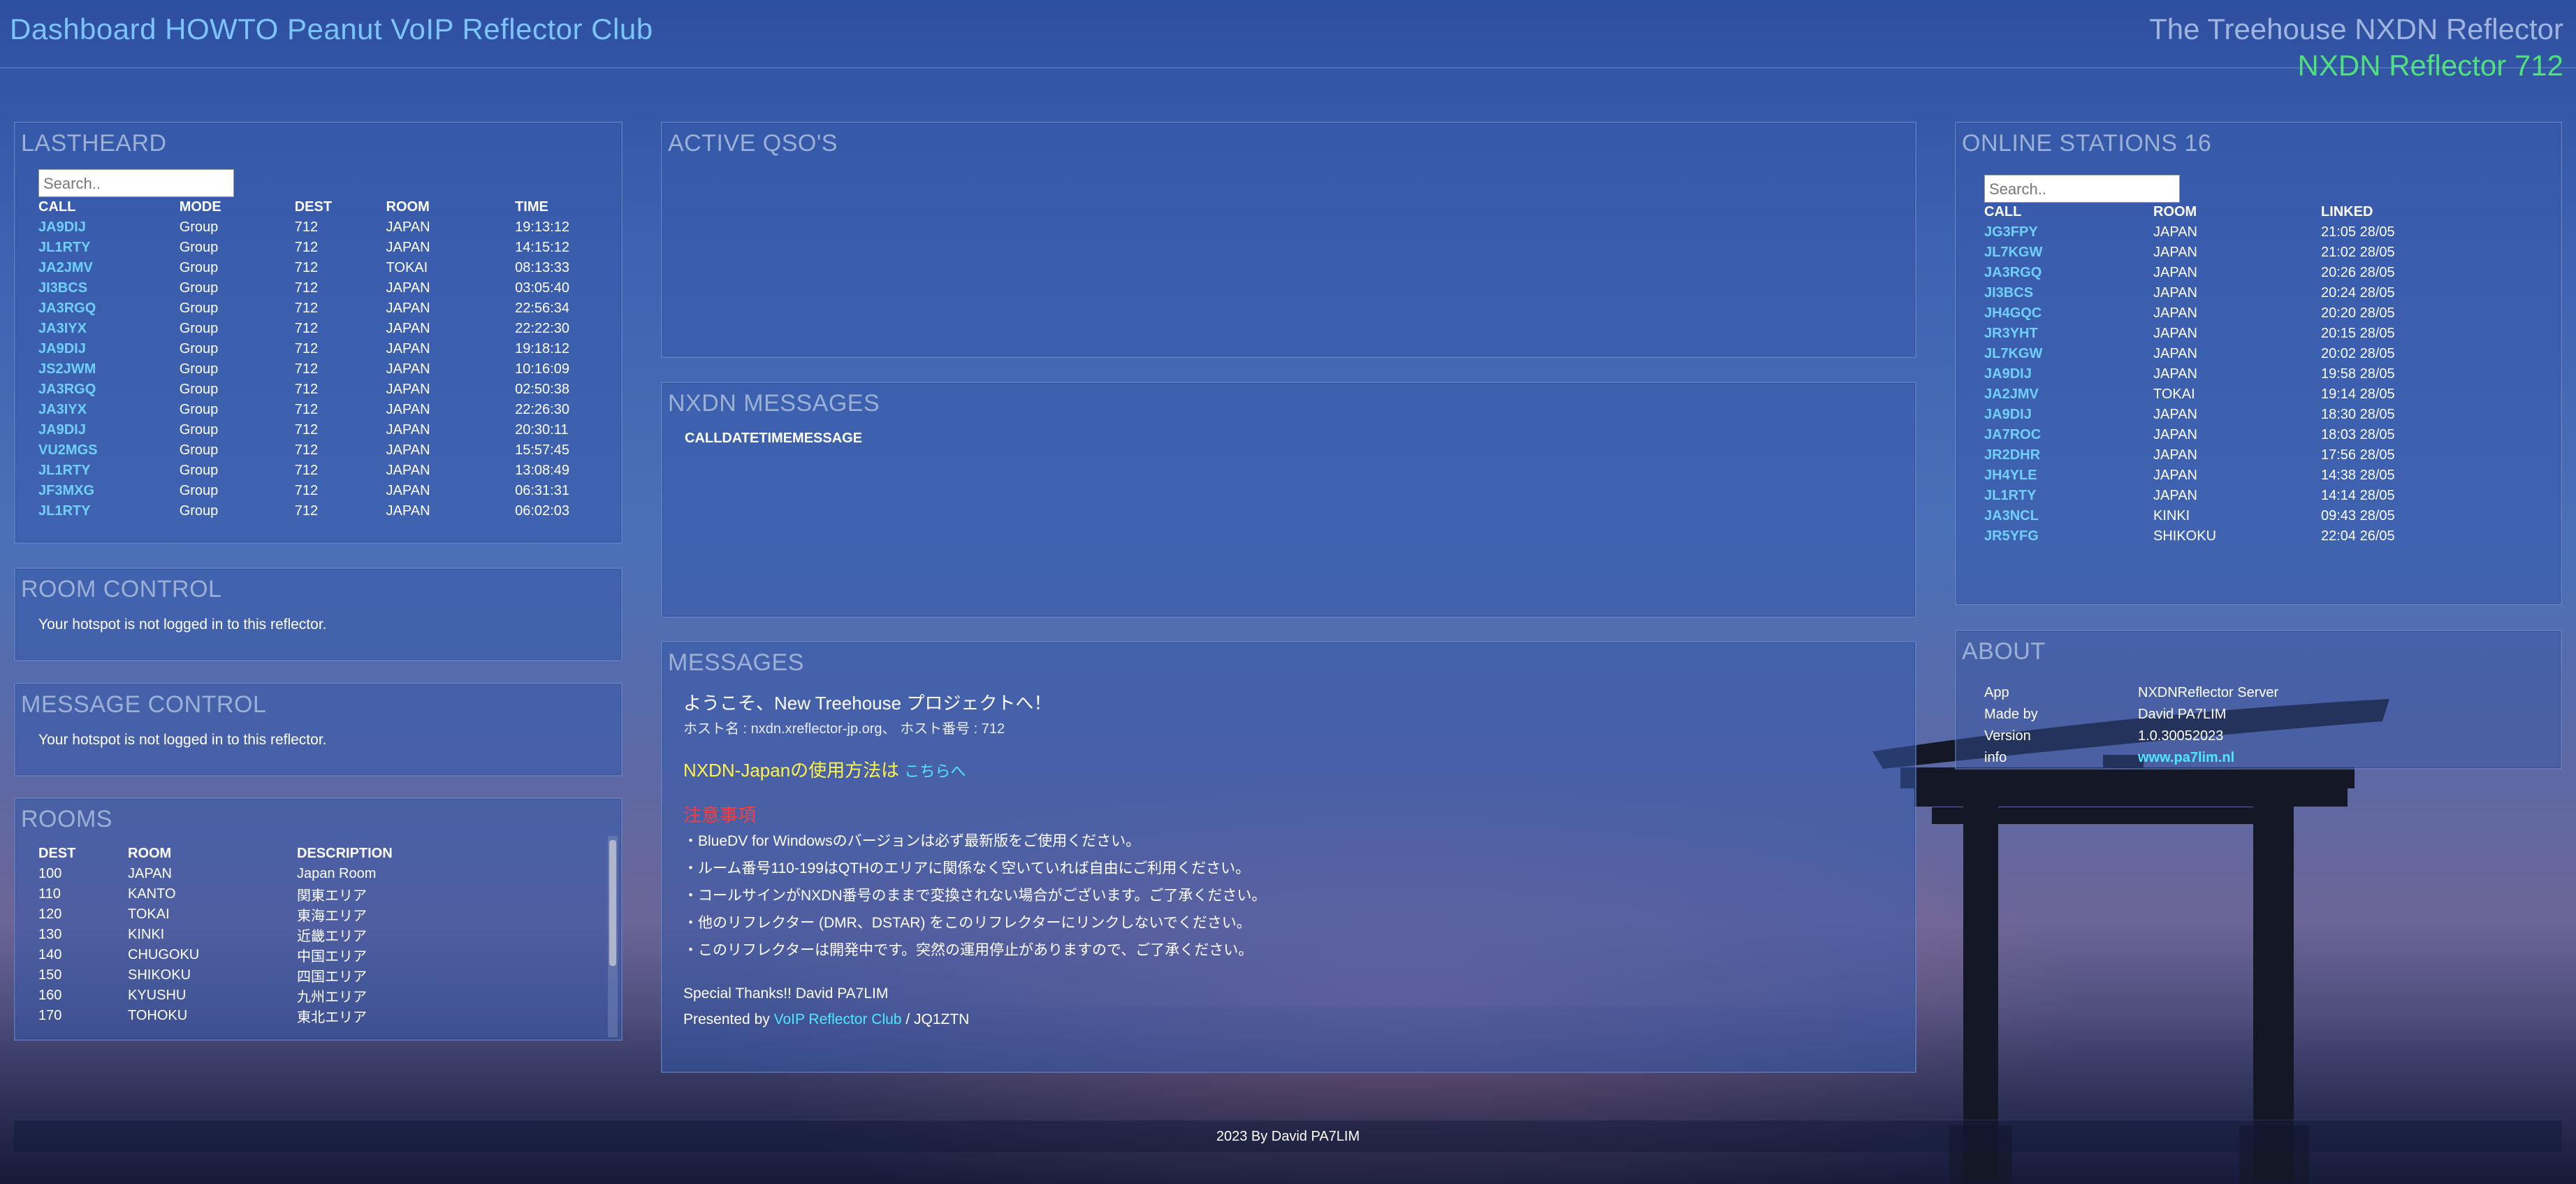  I want to click on messages-usage: NXDN-Japanの使用方法は こちらへ, so click(824, 769).